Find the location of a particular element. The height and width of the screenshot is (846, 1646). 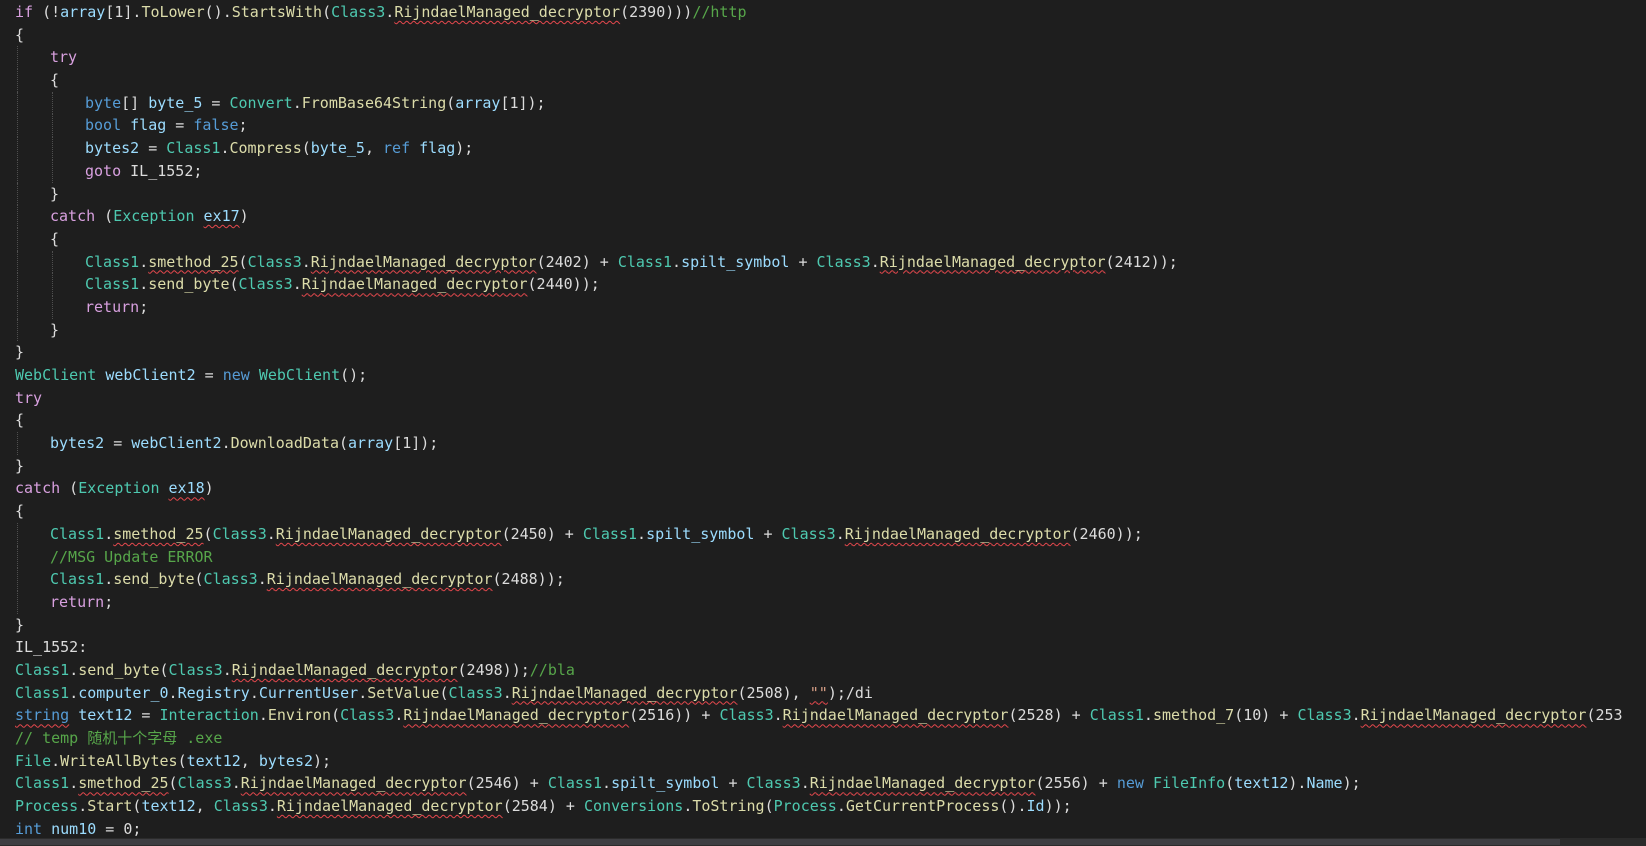

code-token: Name is located at coordinates (1324, 783).